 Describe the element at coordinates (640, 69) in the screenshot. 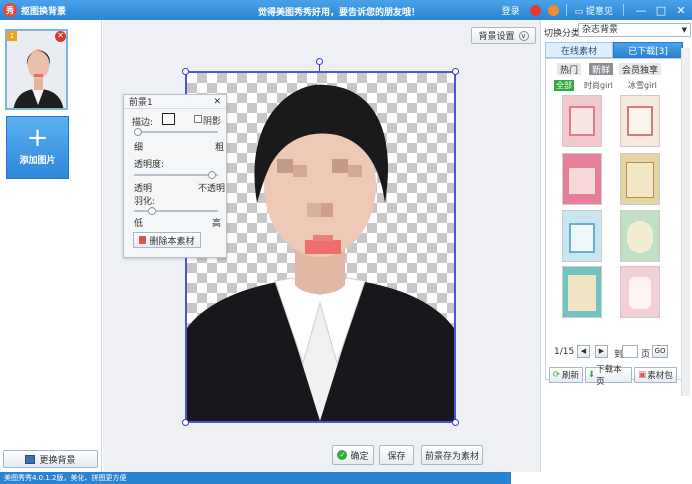

I see `subtab-vip: 会员独享` at that location.